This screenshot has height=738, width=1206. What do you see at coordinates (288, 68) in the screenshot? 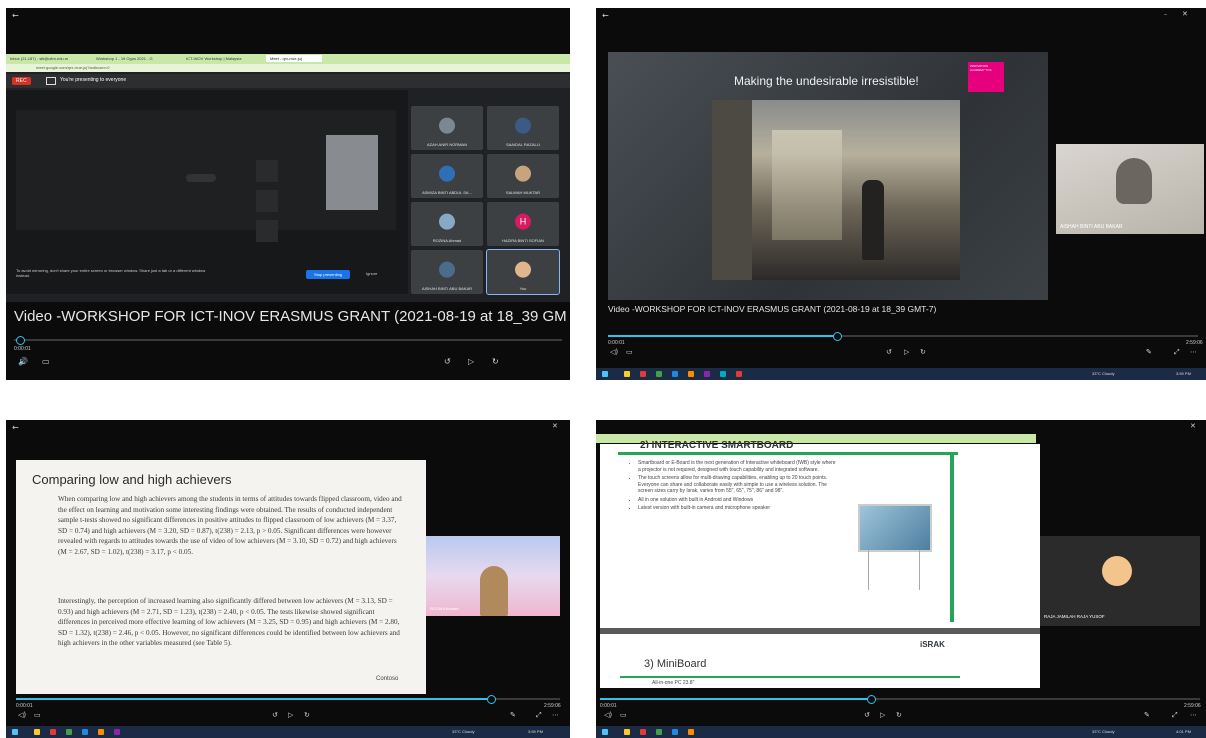
I see `address-bar: meet.google.com/qrx-rrue-juj?authuser=0` at bounding box center [288, 68].